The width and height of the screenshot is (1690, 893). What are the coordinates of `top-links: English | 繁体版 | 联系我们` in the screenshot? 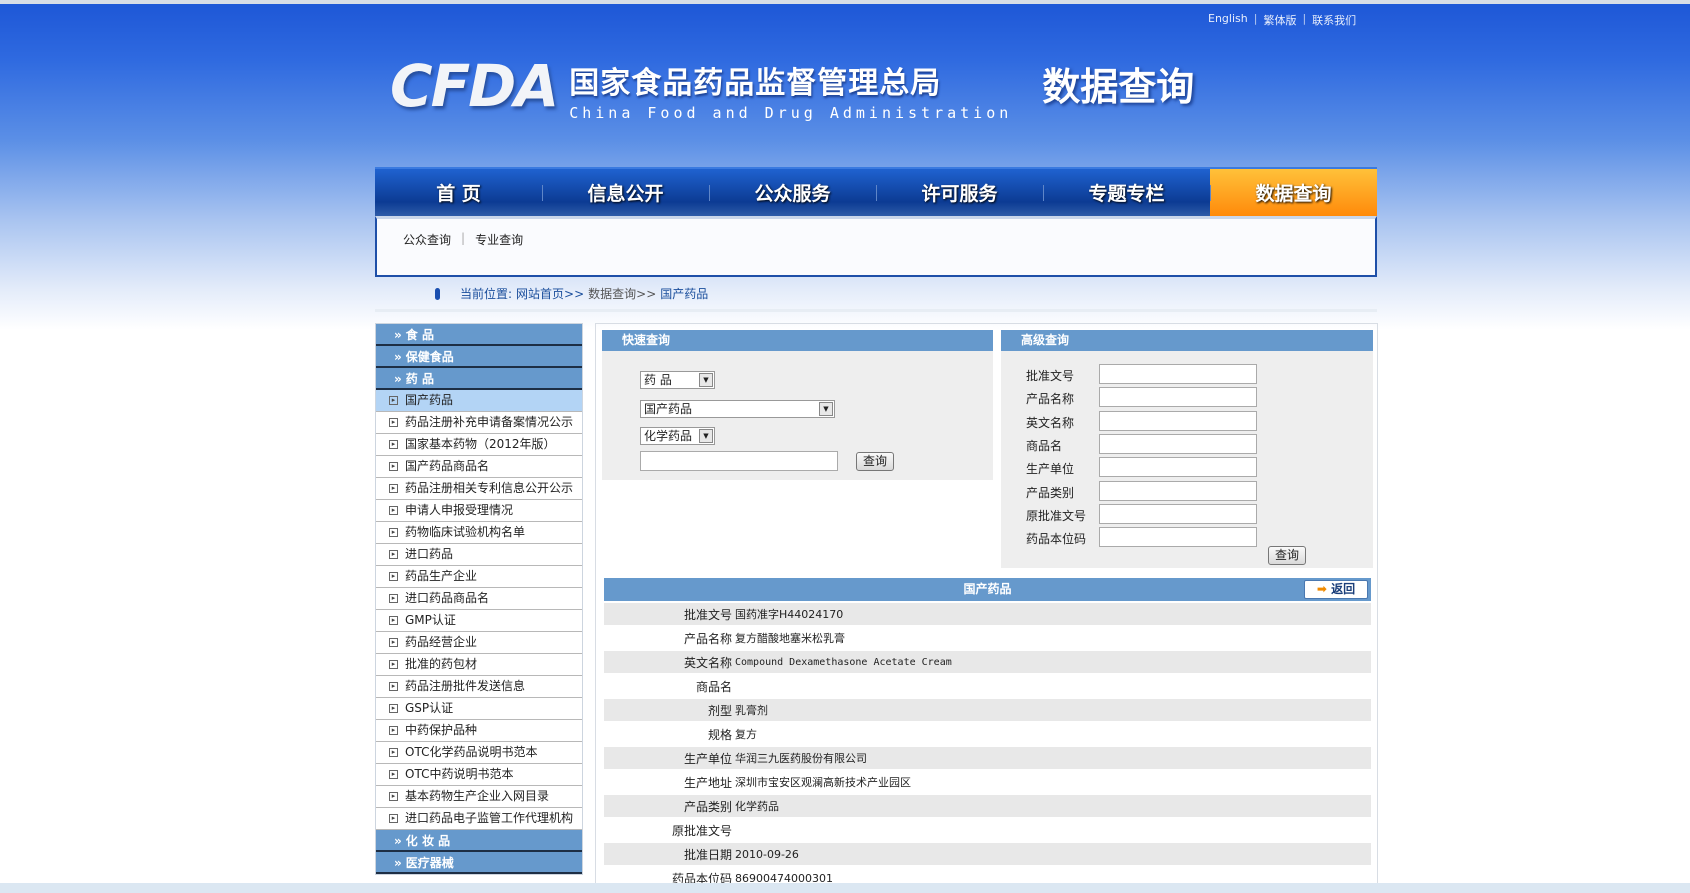 It's located at (1282, 20).